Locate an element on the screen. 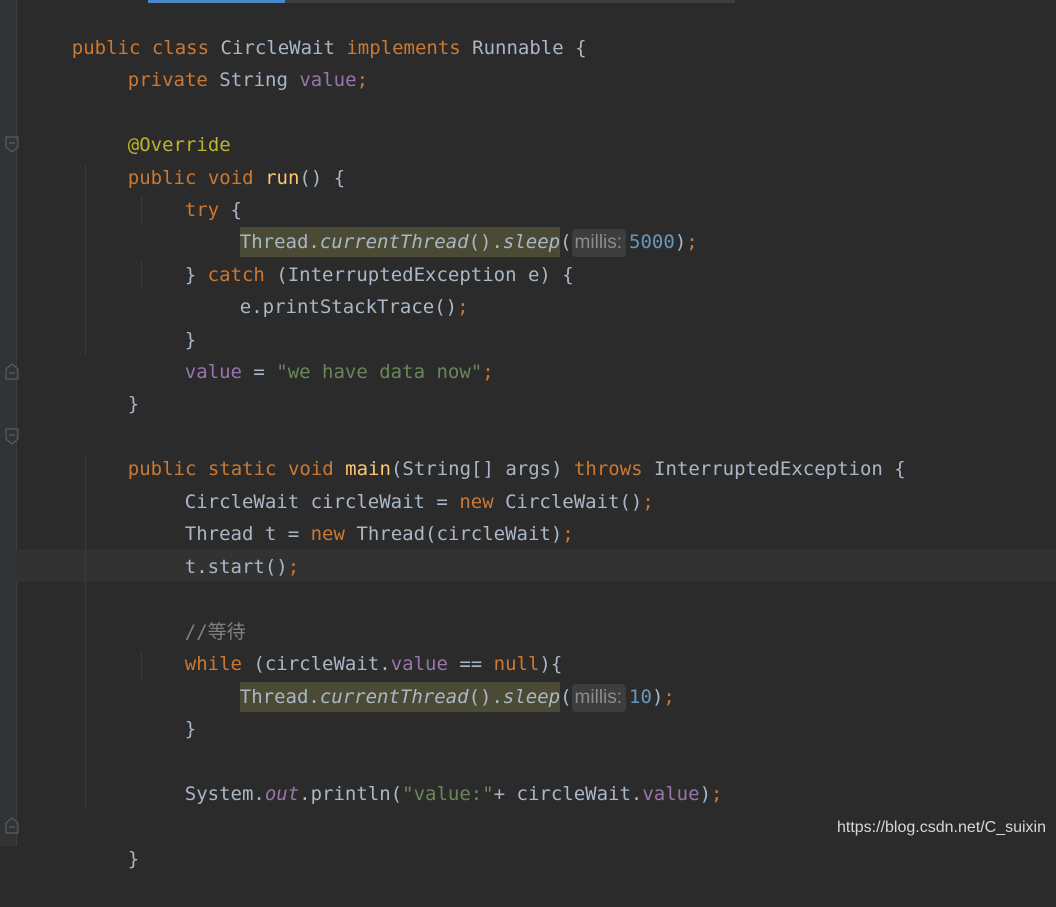 The height and width of the screenshot is (907, 1056). code-token: .println( is located at coordinates (351, 794).